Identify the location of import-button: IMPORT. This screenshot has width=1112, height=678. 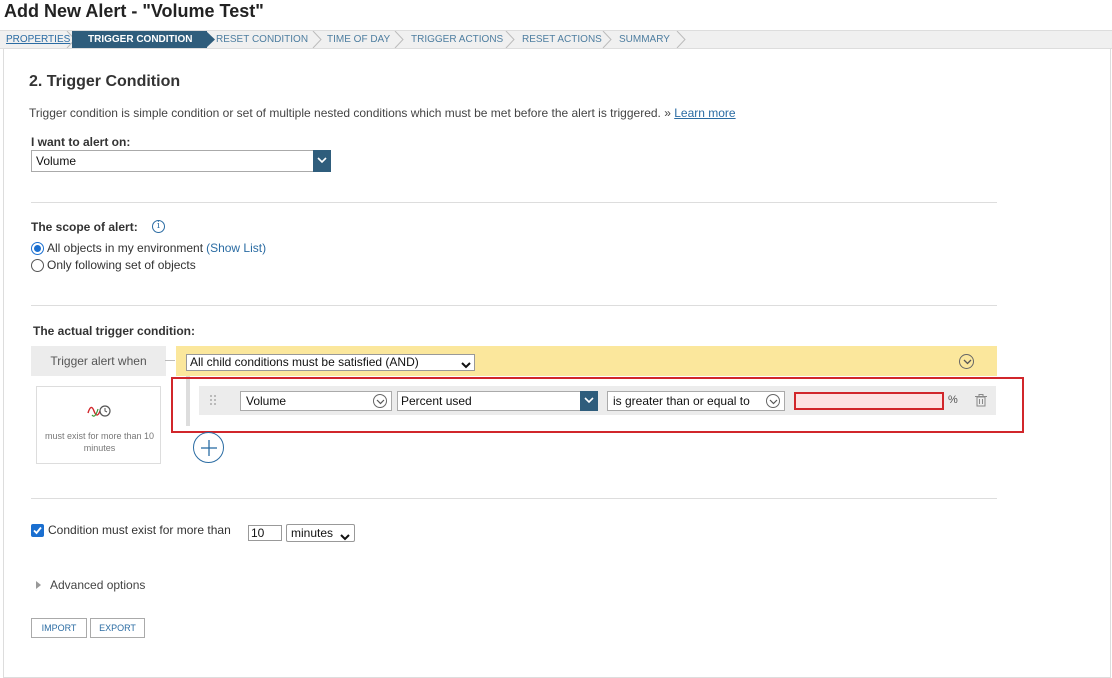
(59, 628).